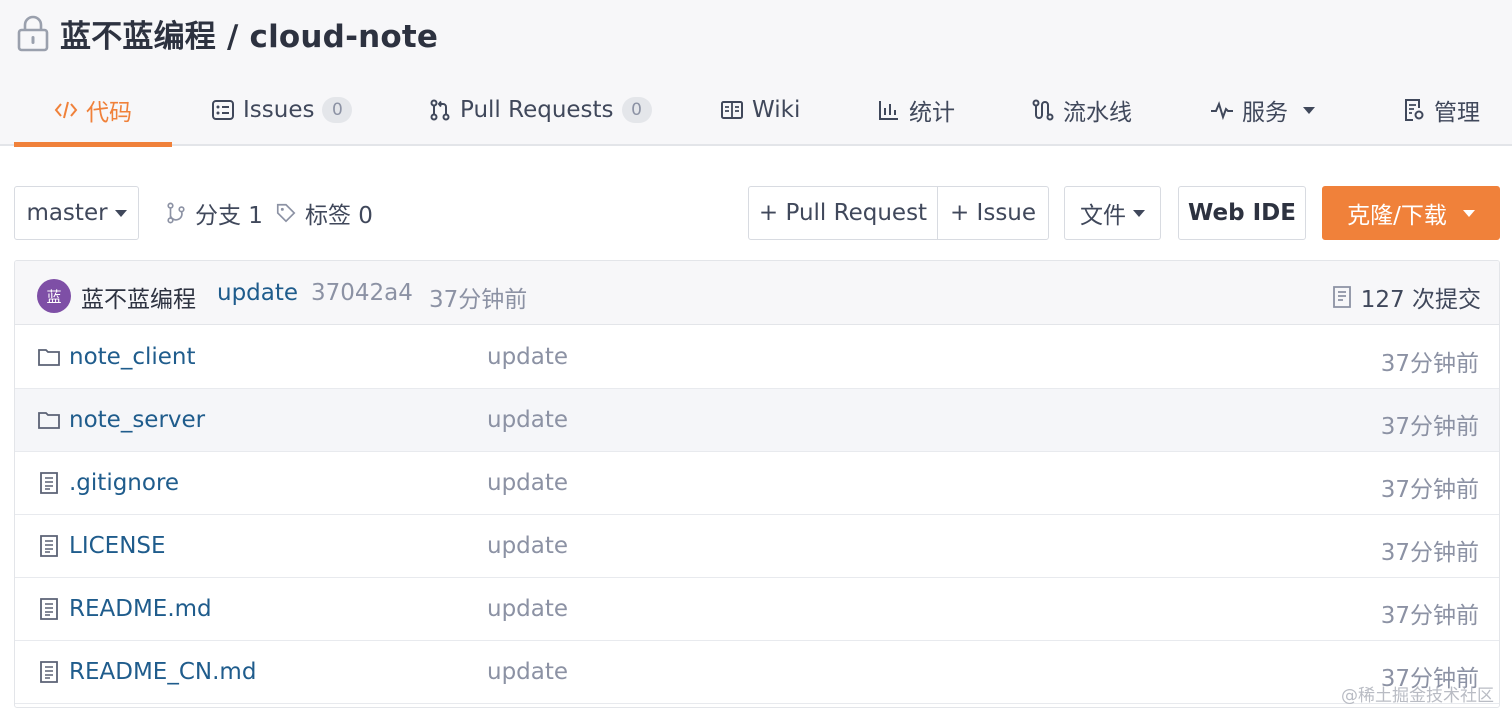 Image resolution: width=1512 pixels, height=724 pixels. Describe the element at coordinates (137, 420) in the screenshot. I see `file-name: note_server` at that location.